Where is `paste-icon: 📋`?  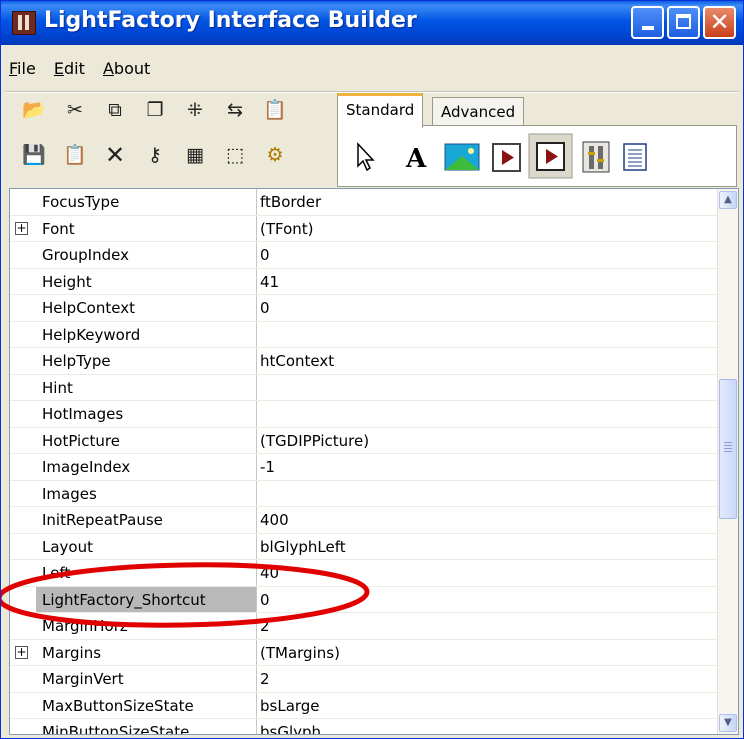 paste-icon: 📋 is located at coordinates (75, 155).